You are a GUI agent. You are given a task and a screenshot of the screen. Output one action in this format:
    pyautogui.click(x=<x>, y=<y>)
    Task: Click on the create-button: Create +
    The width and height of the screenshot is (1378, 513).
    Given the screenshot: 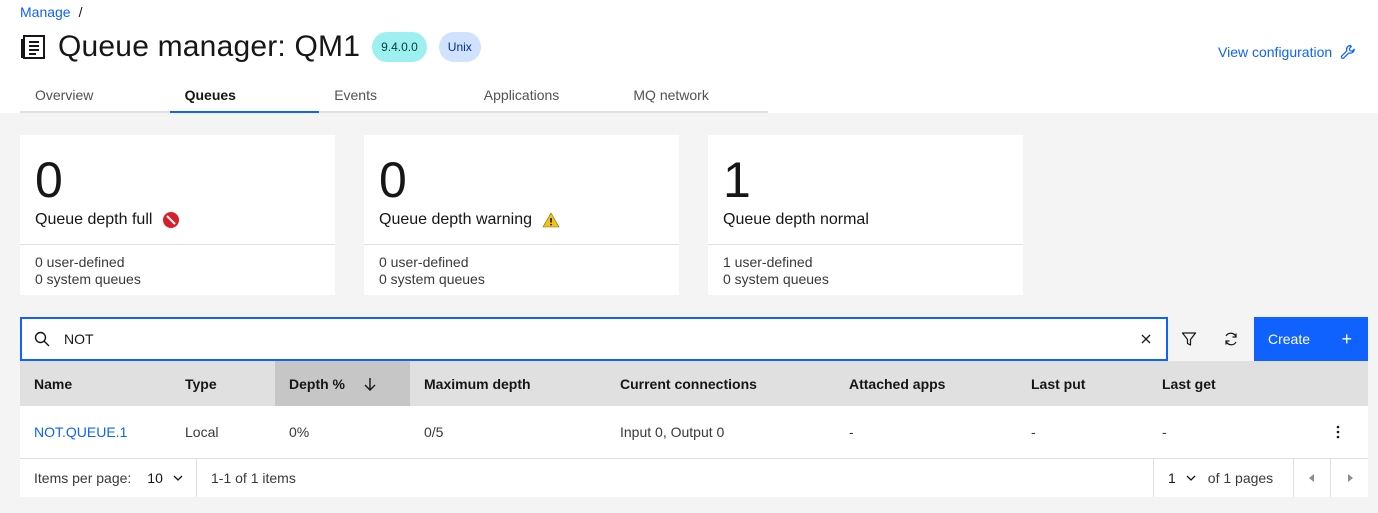 What is the action you would take?
    pyautogui.click(x=1311, y=339)
    